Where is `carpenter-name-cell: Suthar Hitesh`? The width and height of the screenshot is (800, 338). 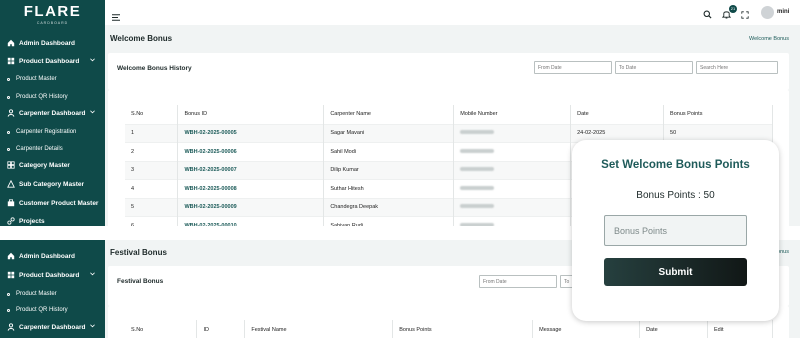
carpenter-name-cell: Suthar Hitesh is located at coordinates (389, 188).